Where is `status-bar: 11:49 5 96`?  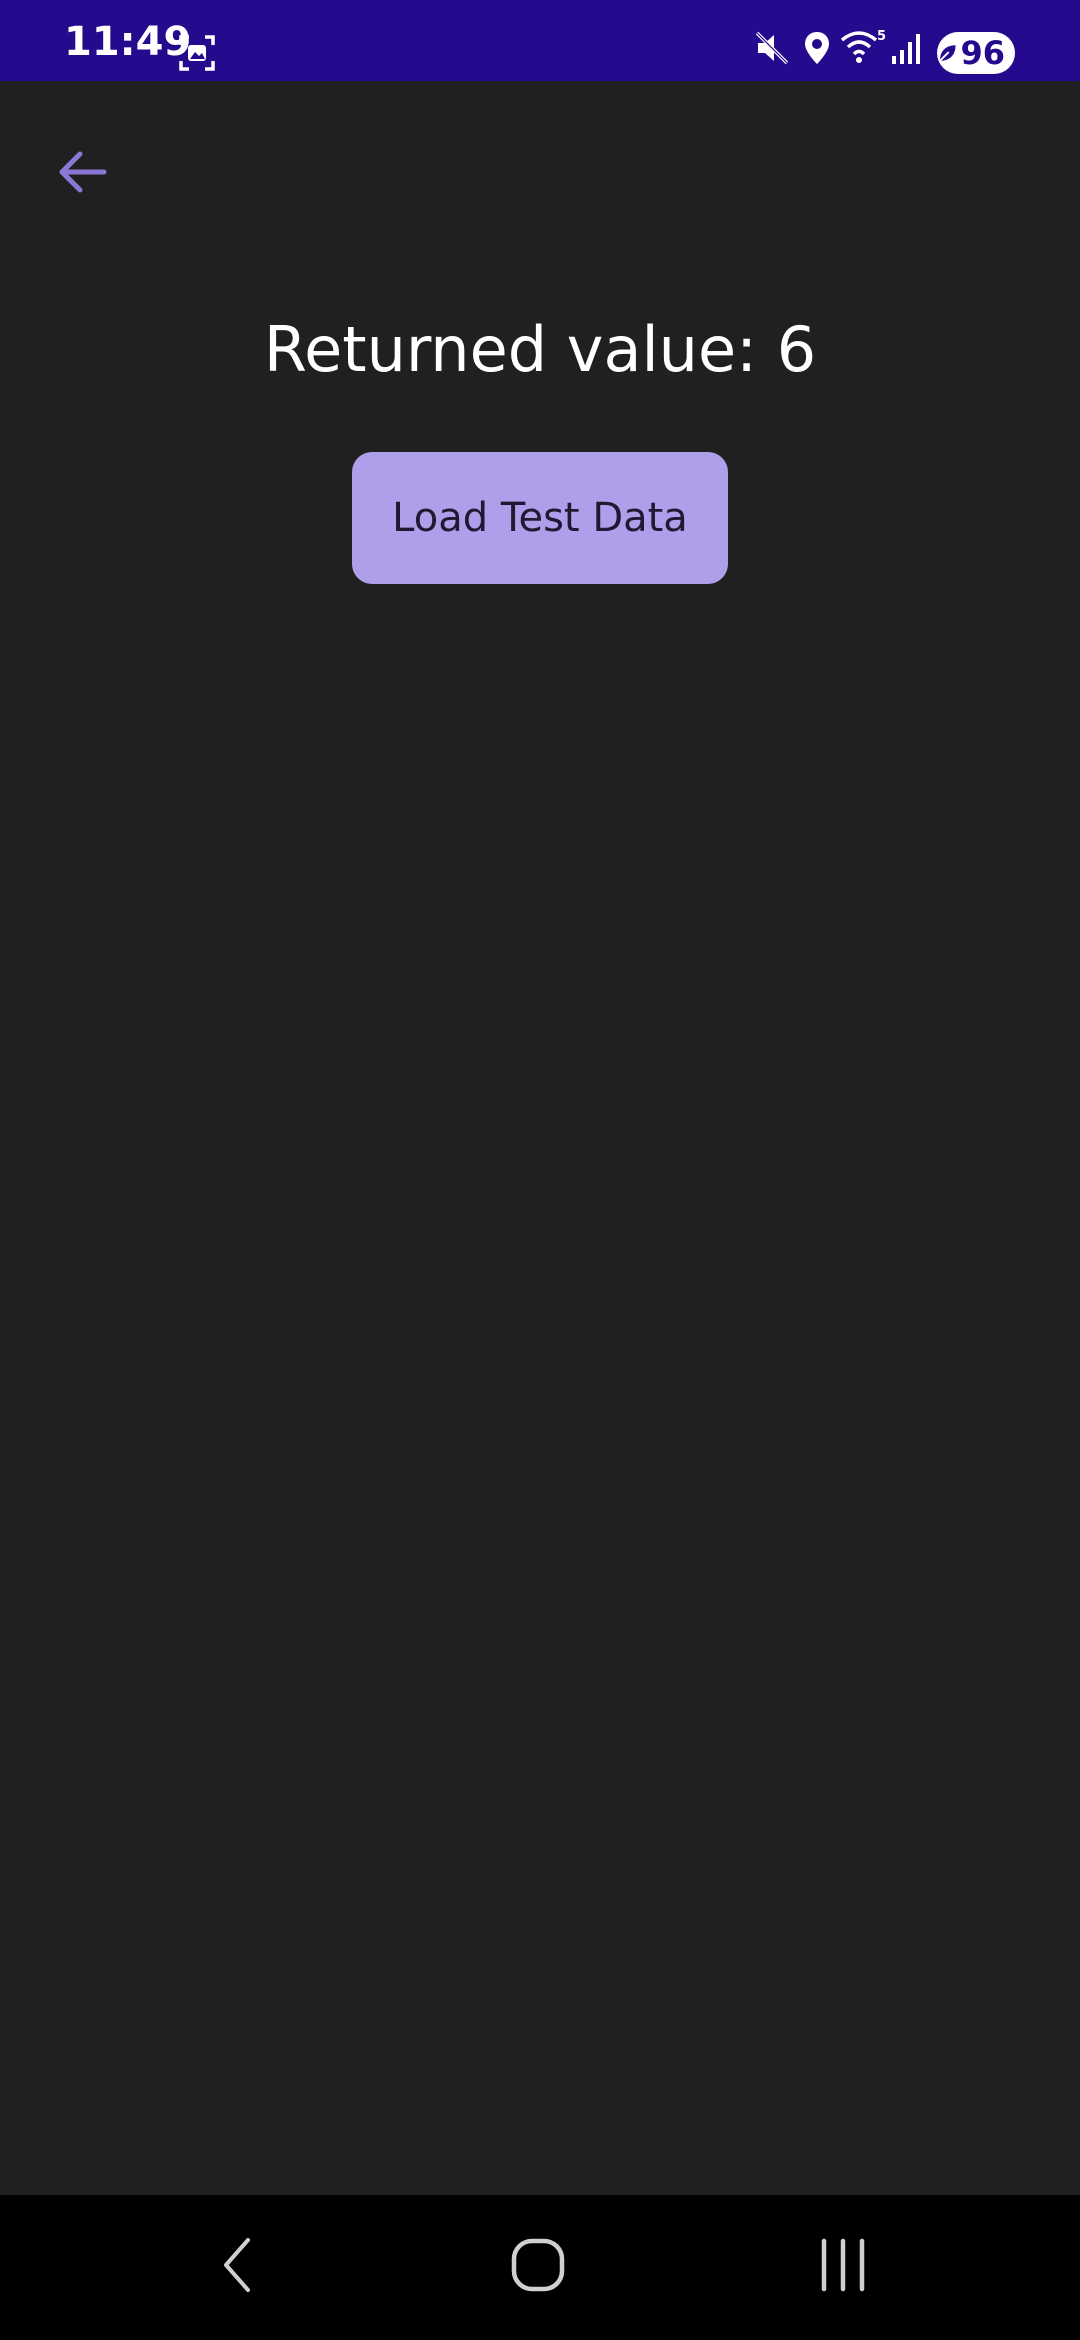 status-bar: 11:49 5 96 is located at coordinates (540, 40).